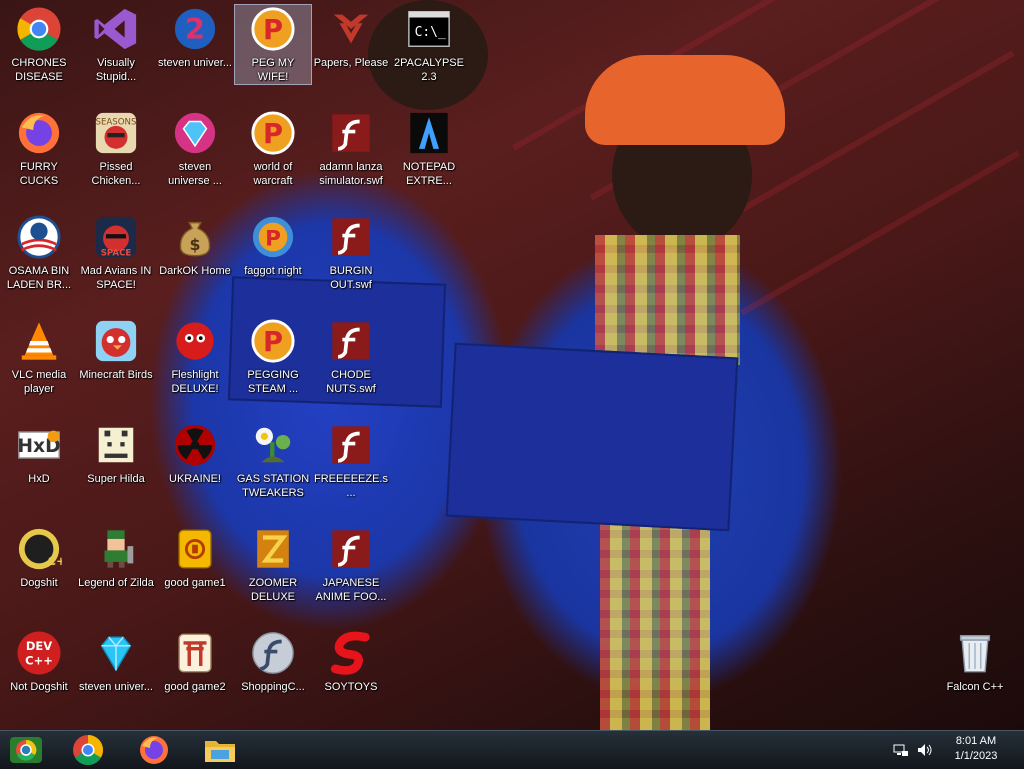  What do you see at coordinates (351, 174) in the screenshot?
I see `desktop-icon-label: adamn lanza simulator.swf` at bounding box center [351, 174].